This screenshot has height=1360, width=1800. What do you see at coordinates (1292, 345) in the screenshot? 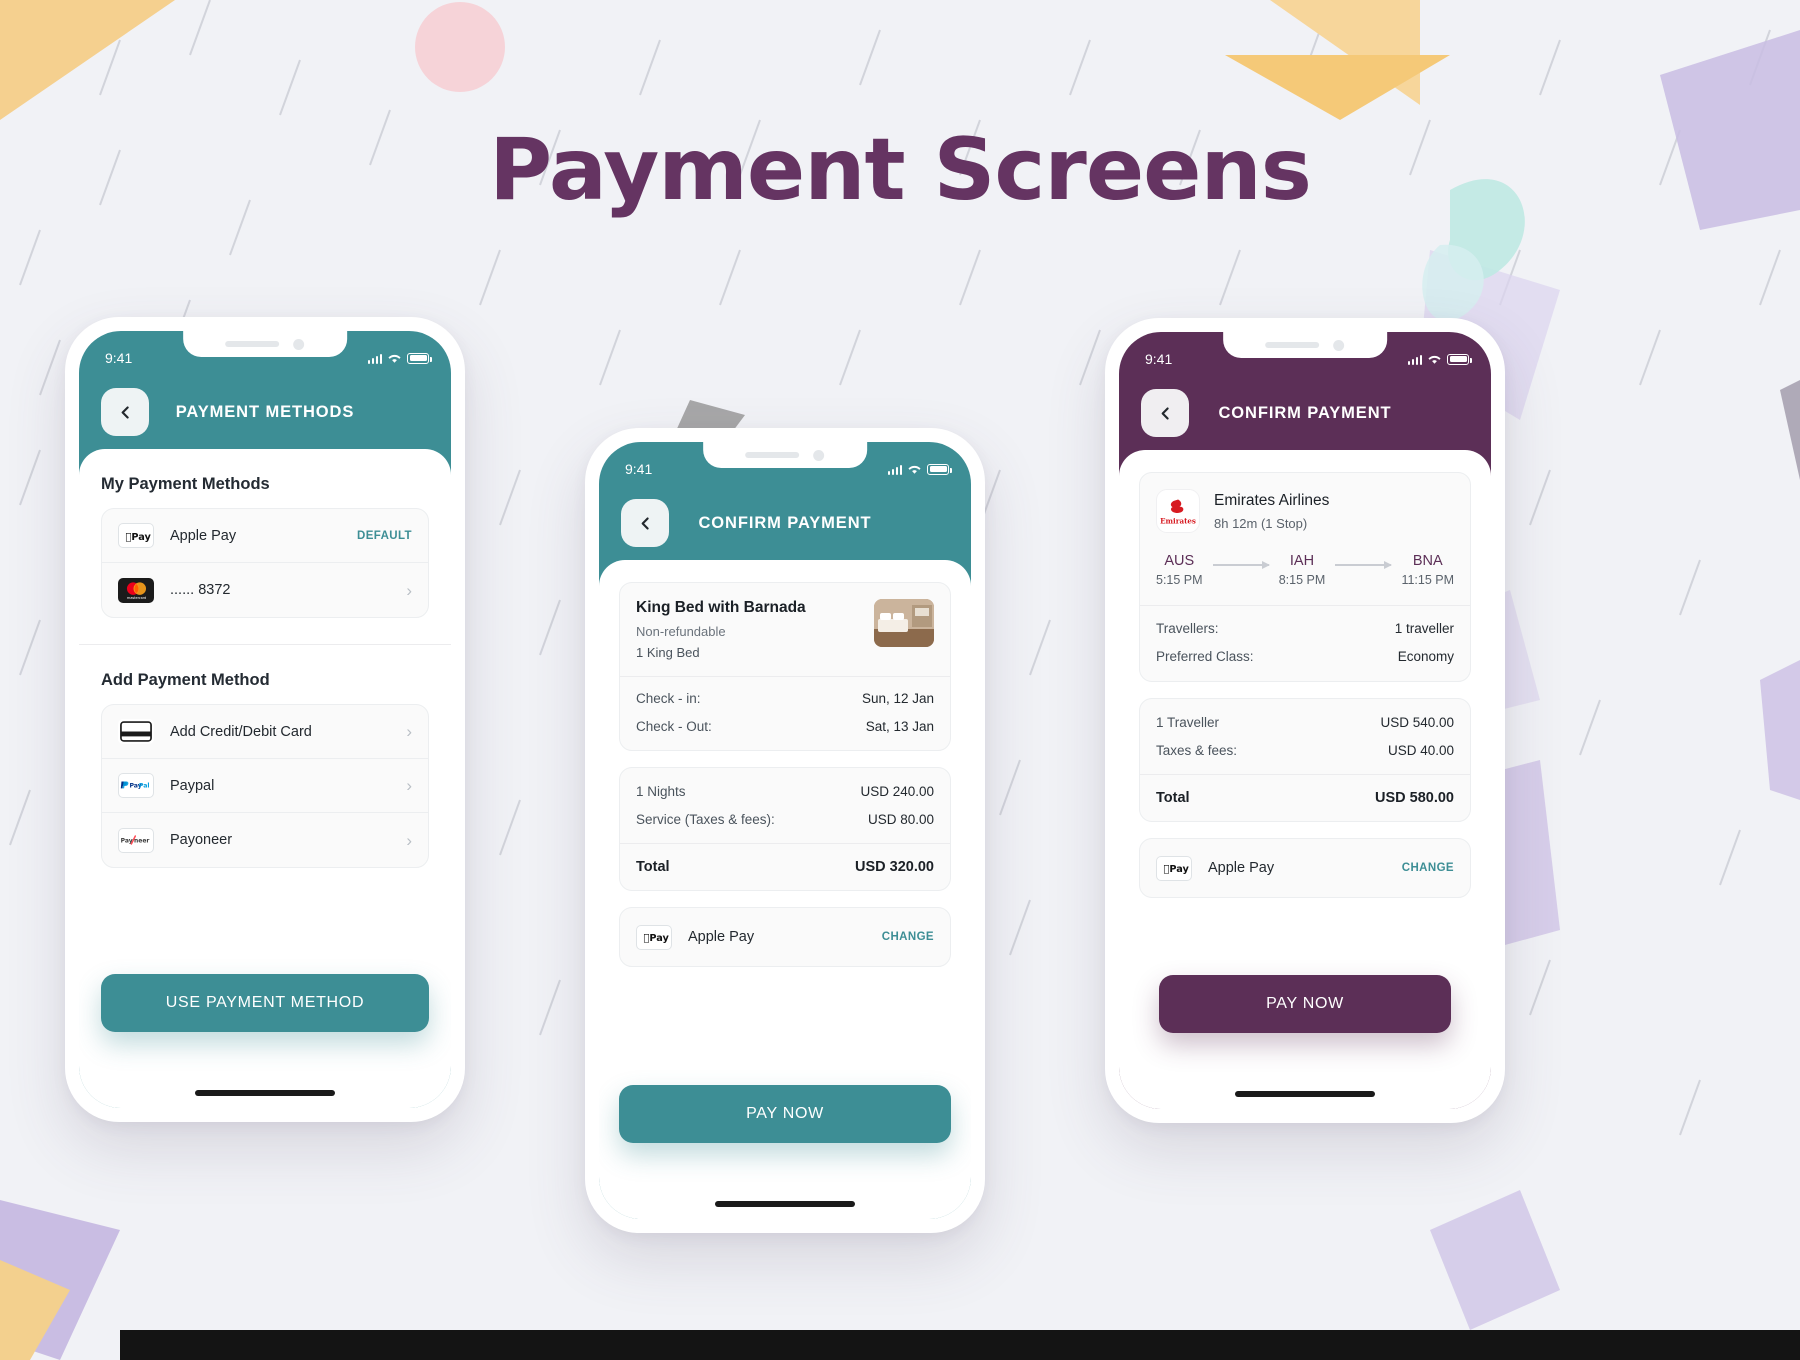
I see `speaker-grille` at bounding box center [1292, 345].